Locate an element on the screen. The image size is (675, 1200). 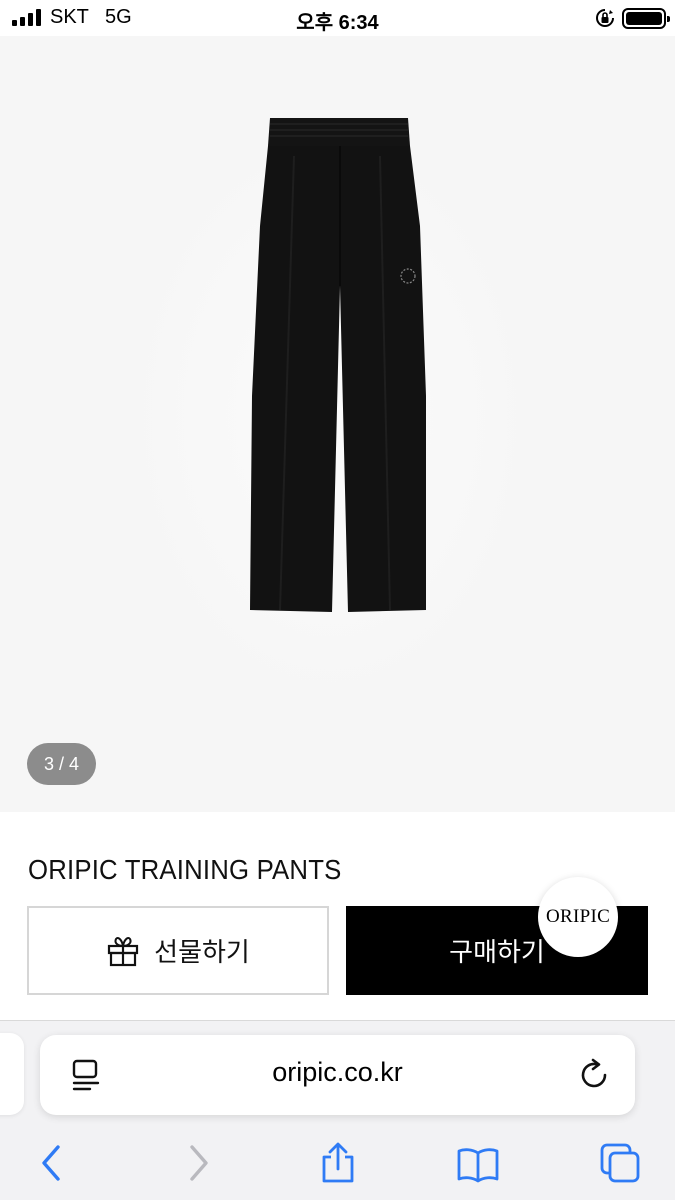
brand-logo-text: ORIPIC is located at coordinates (578, 916).